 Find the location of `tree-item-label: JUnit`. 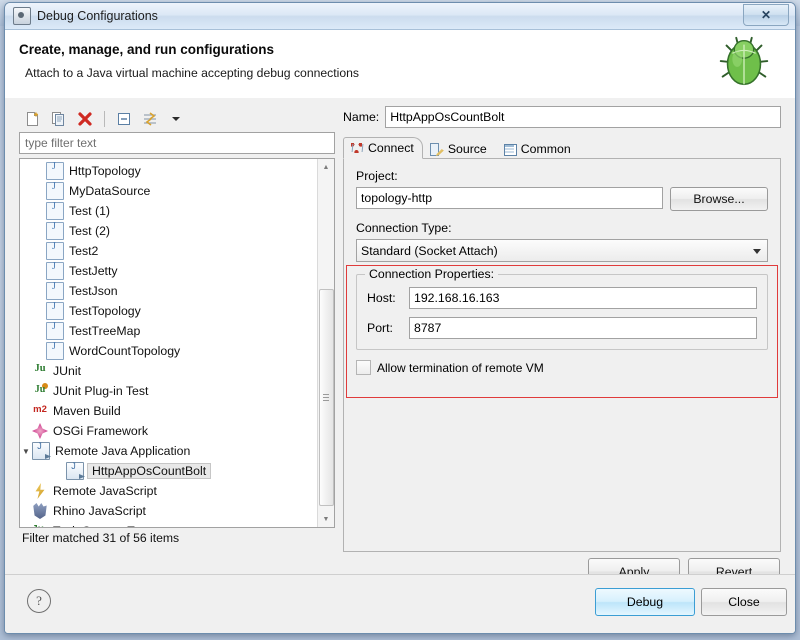

tree-item-label: JUnit is located at coordinates (67, 371).